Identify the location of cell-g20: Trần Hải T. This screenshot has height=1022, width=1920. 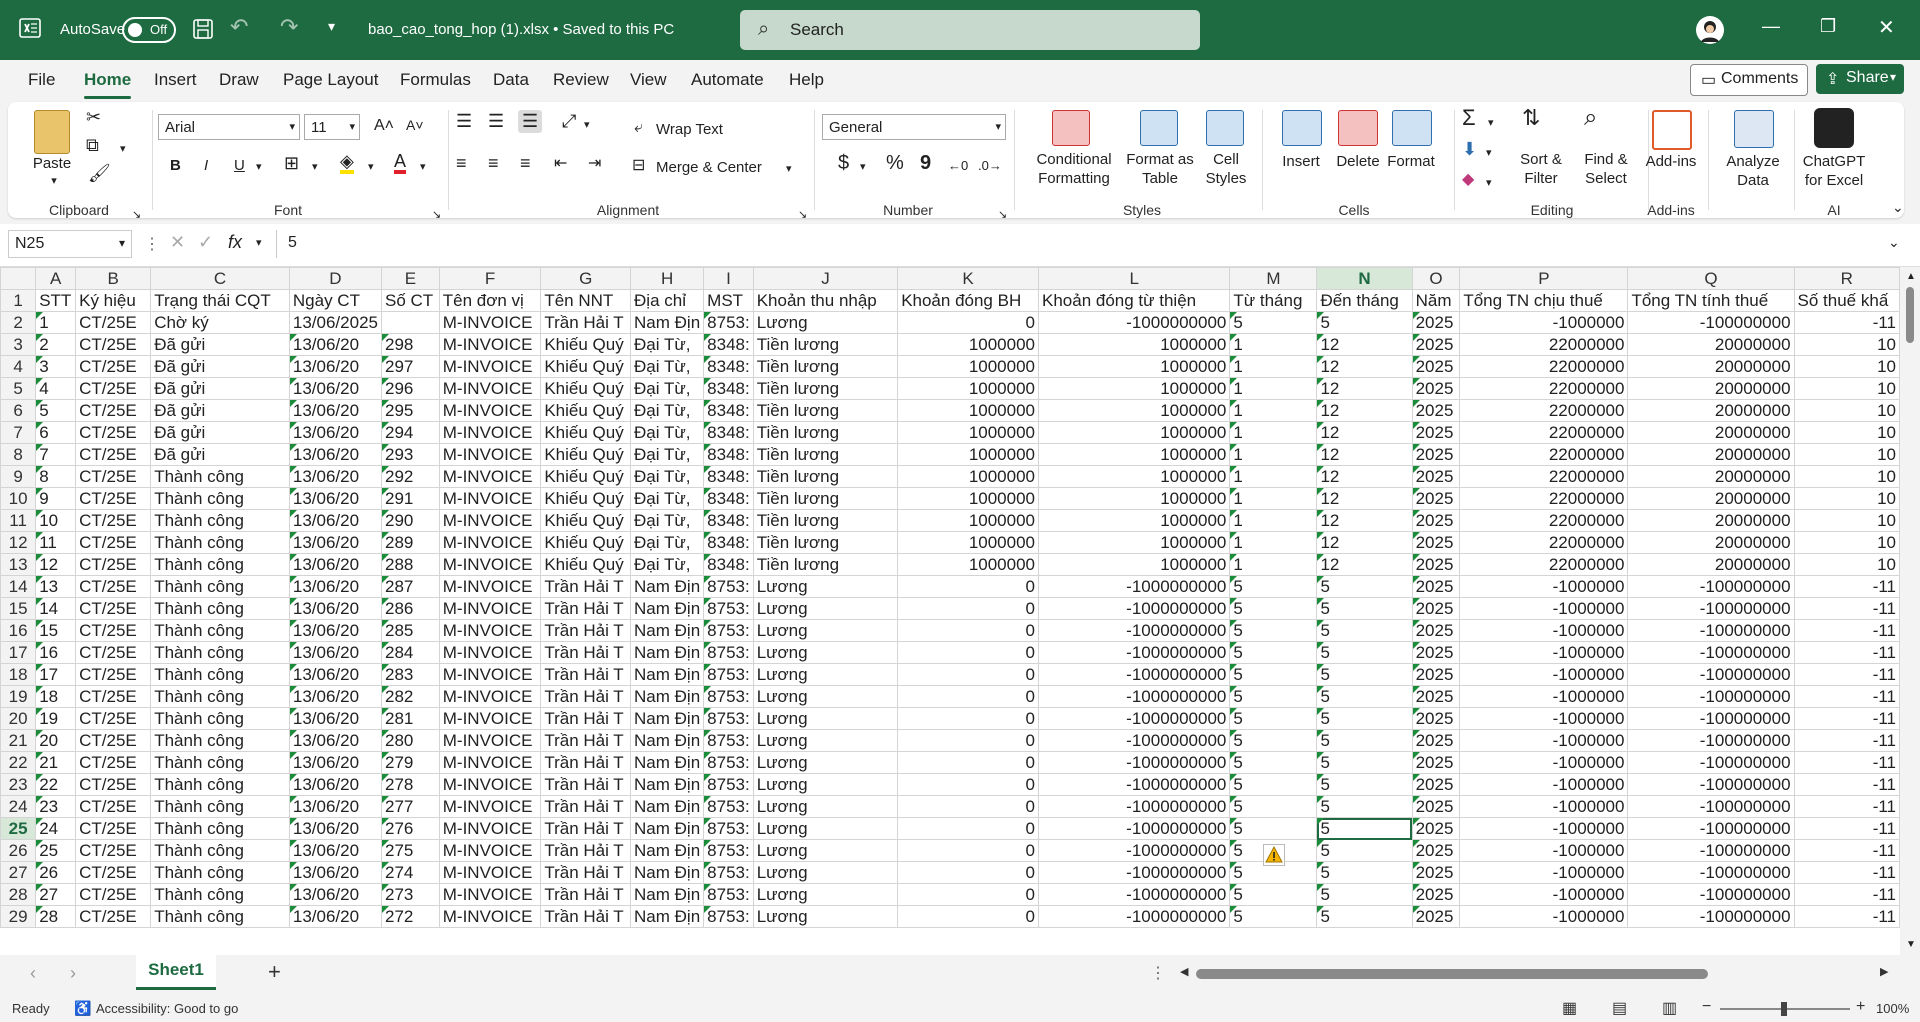
(586, 718).